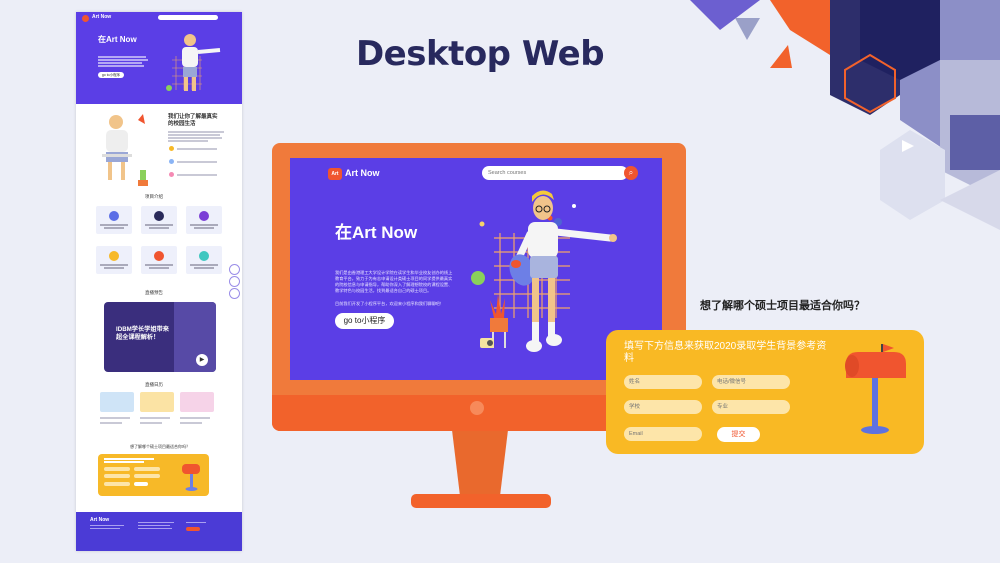 This screenshot has width=1000, height=563. What do you see at coordinates (195, 337) in the screenshot?
I see `video-thumbnail` at bounding box center [195, 337].